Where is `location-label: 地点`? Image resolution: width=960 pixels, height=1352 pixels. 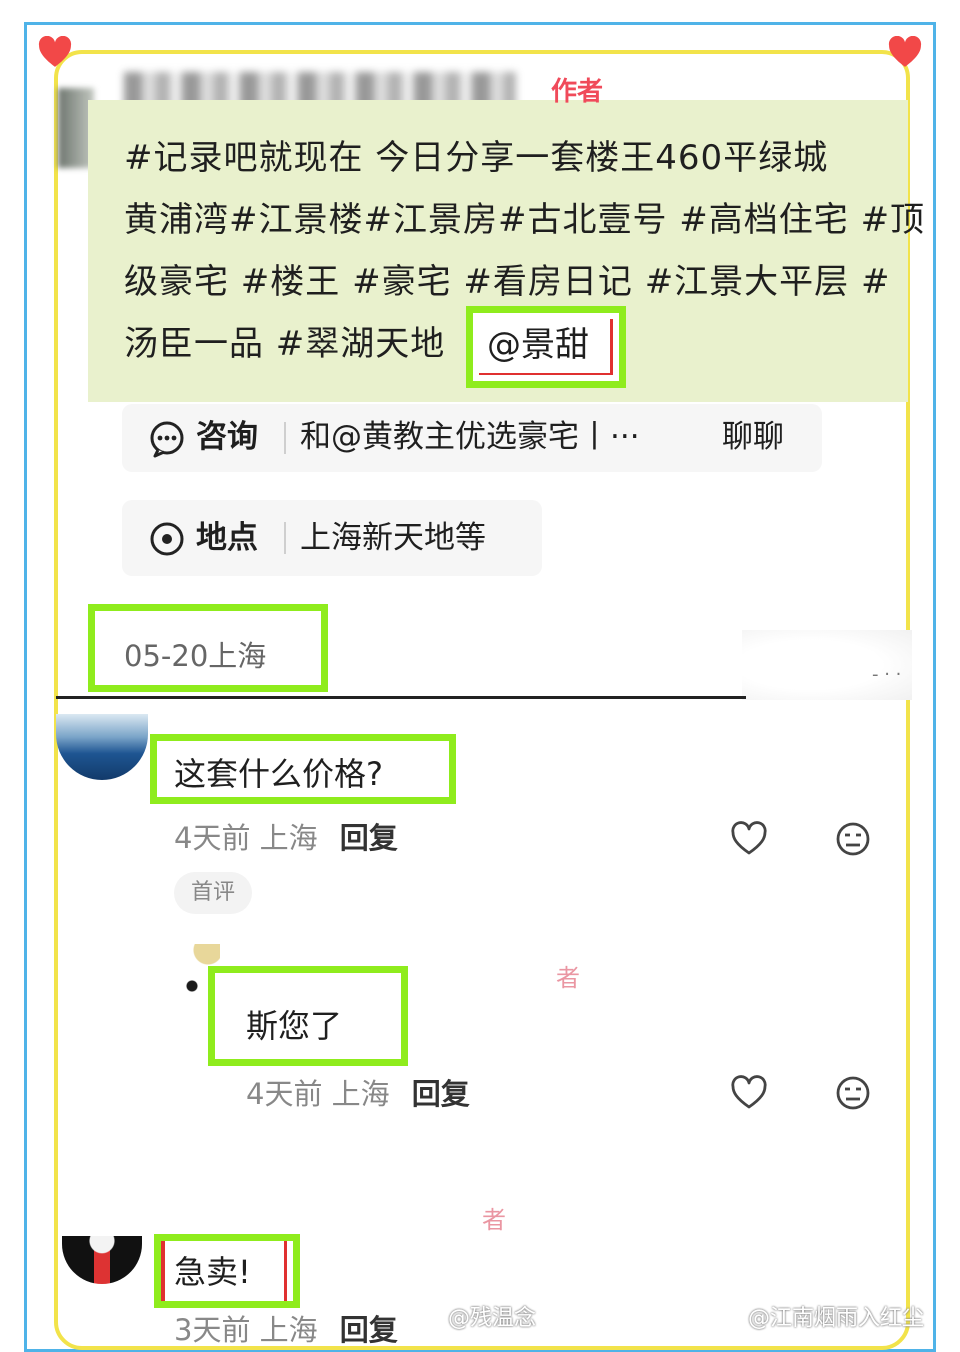 location-label: 地点 is located at coordinates (227, 538).